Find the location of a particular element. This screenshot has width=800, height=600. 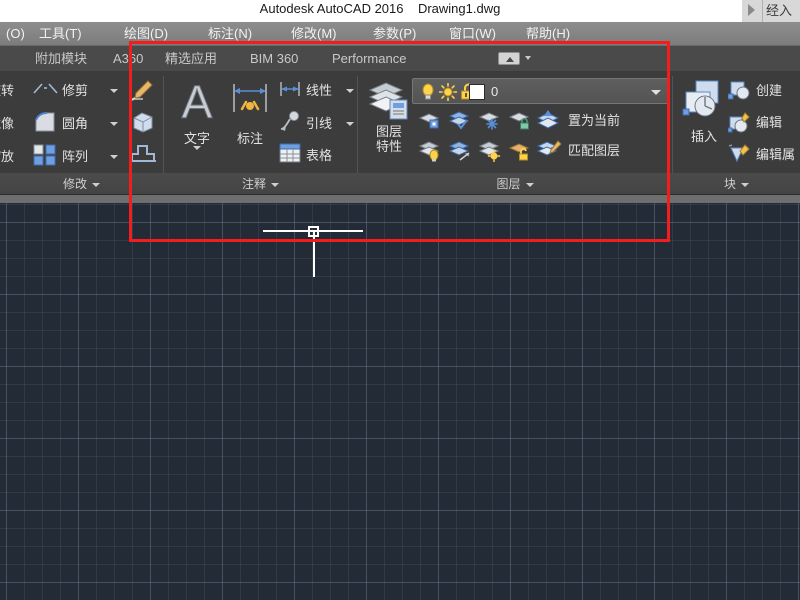

match-properties-icon is located at coordinates (142, 90).